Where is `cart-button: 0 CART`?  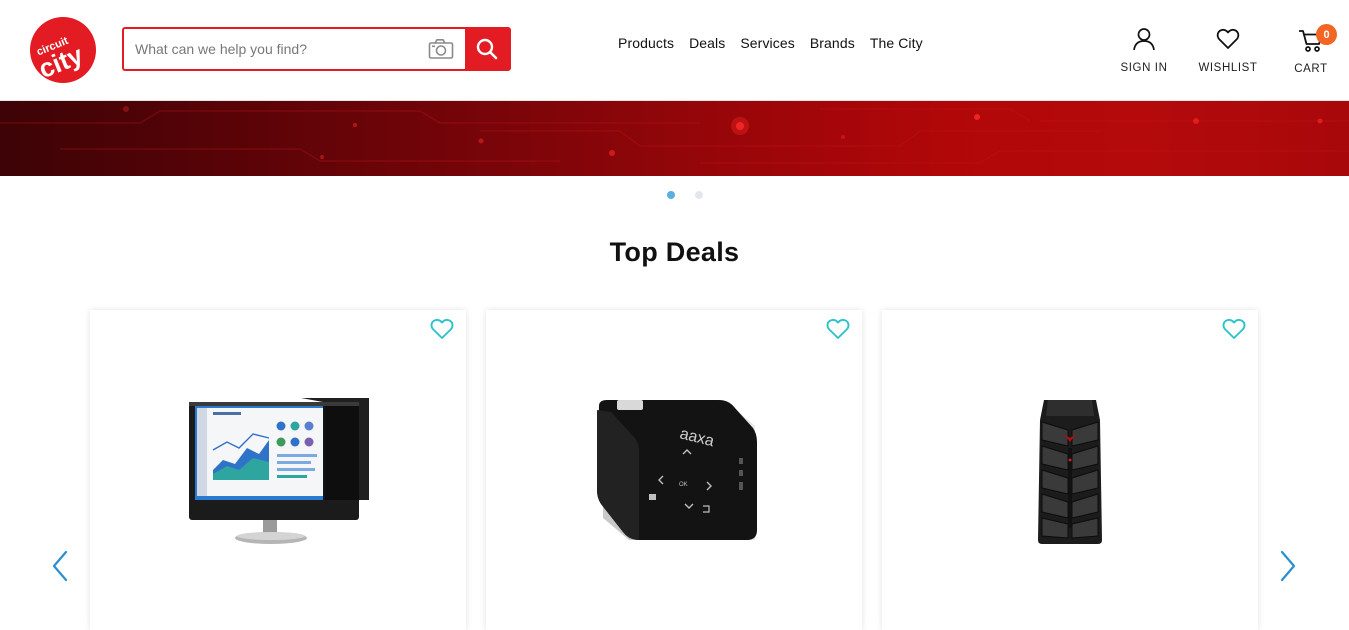
cart-button: 0 CART is located at coordinates (1312, 49).